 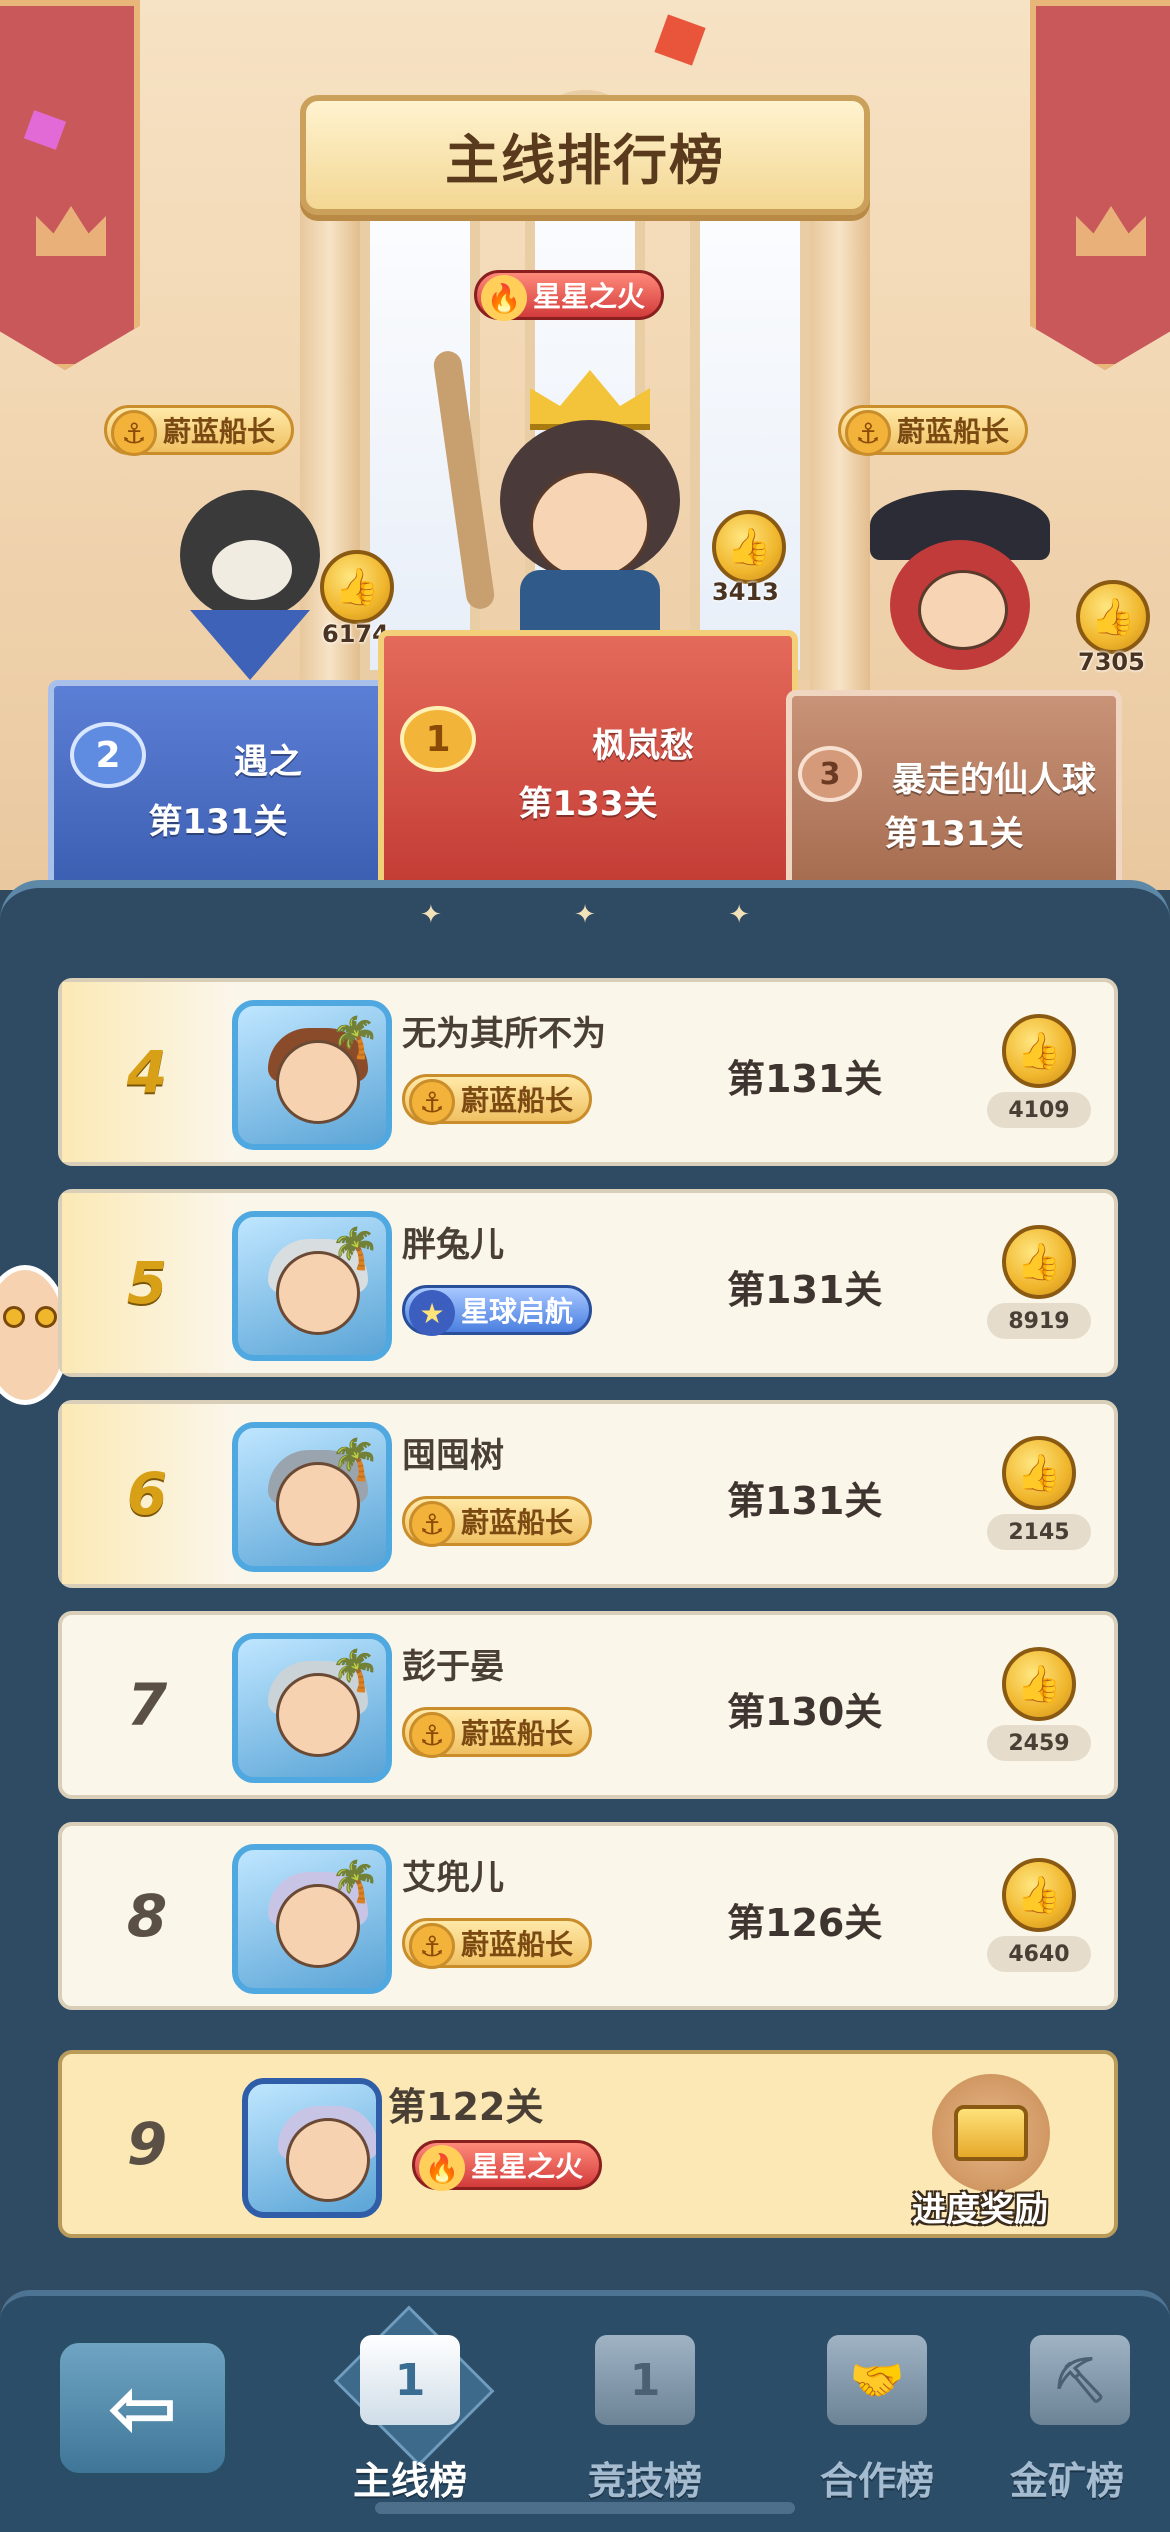 What do you see at coordinates (218, 822) in the screenshot?
I see `rank2-level: 第131关` at bounding box center [218, 822].